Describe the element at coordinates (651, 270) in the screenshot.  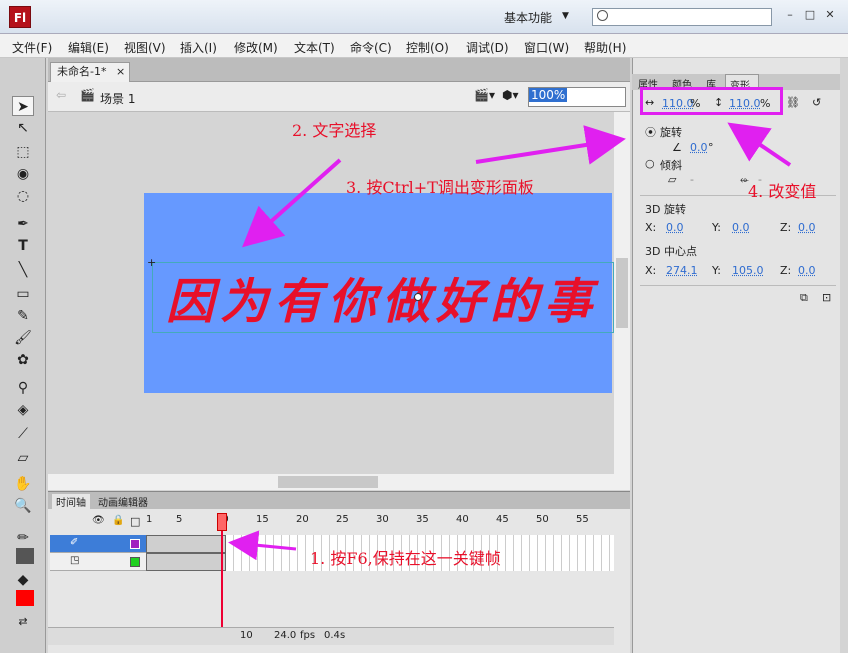
I see `center-3d-x-label: X:` at that location.